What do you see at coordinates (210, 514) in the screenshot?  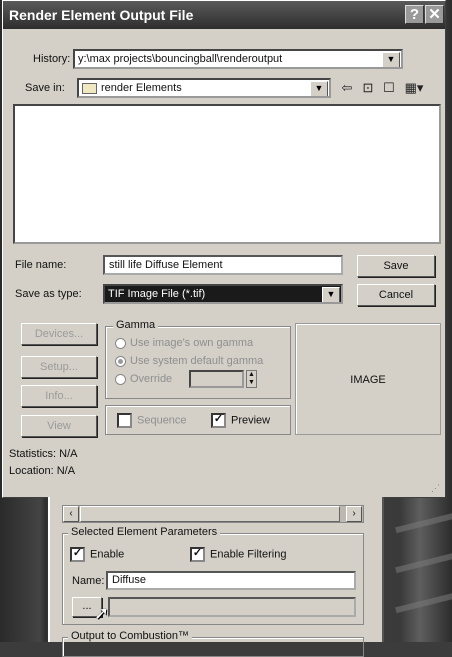 I see `scrollbar-thumb` at bounding box center [210, 514].